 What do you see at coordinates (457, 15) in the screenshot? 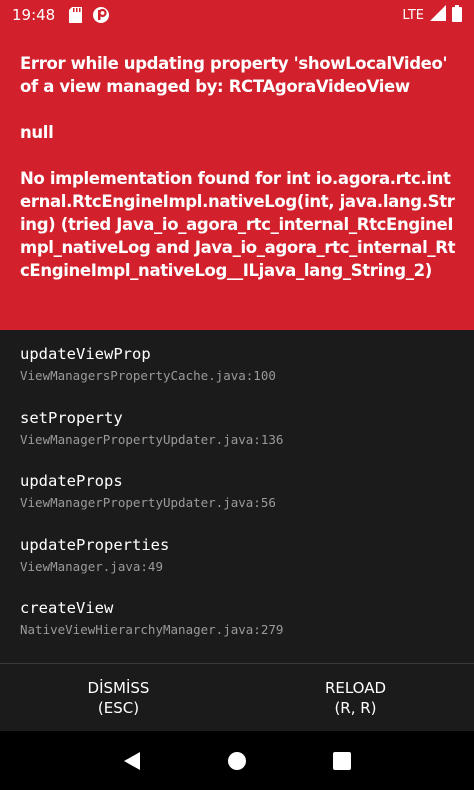
I see `battery-icon` at bounding box center [457, 15].